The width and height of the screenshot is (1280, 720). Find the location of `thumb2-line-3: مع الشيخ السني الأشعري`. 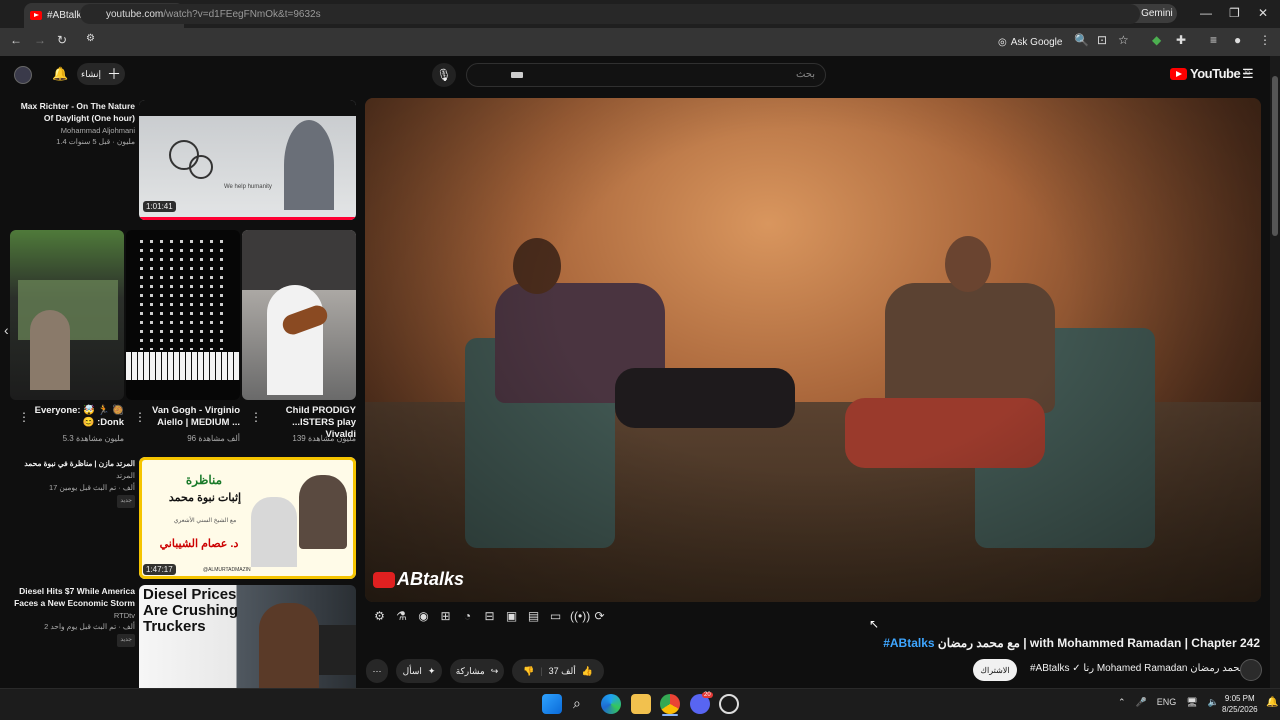

thumb2-line-3: مع الشيخ السني الأشعري is located at coordinates (205, 521).